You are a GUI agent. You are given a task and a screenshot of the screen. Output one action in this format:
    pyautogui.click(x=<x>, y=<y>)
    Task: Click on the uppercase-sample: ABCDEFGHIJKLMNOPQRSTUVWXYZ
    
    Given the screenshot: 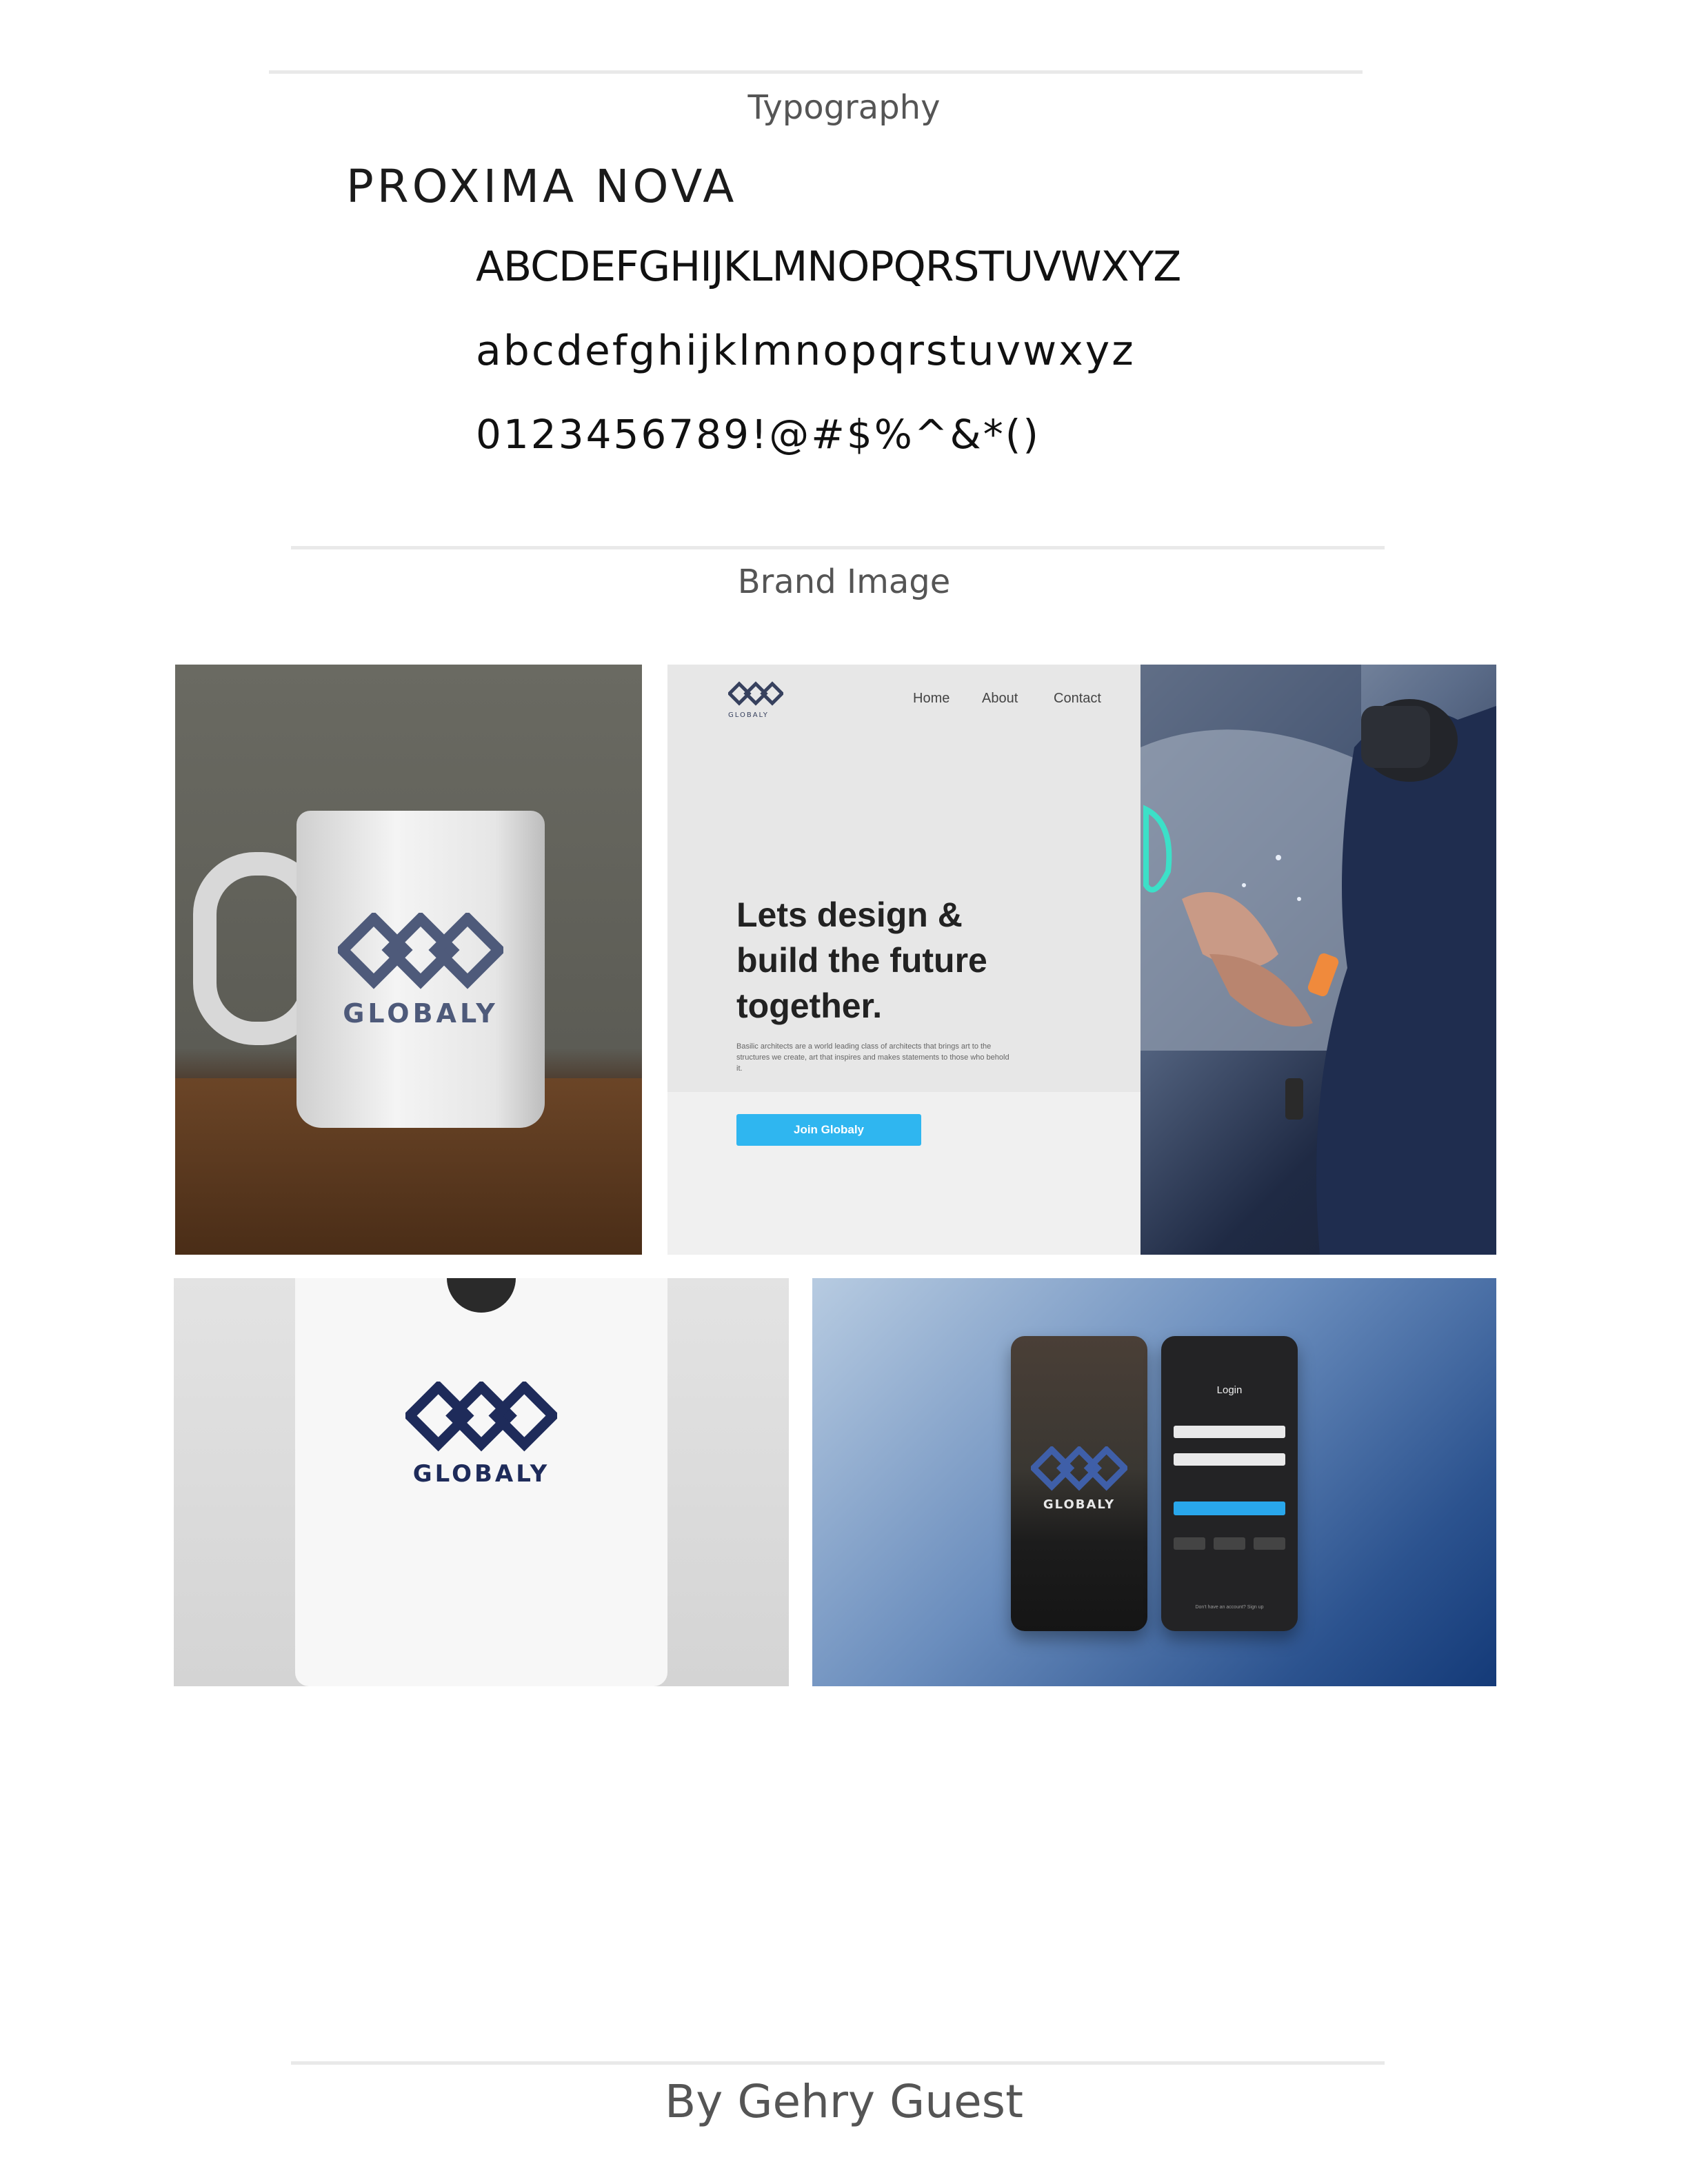 What is the action you would take?
    pyautogui.click(x=828, y=267)
    